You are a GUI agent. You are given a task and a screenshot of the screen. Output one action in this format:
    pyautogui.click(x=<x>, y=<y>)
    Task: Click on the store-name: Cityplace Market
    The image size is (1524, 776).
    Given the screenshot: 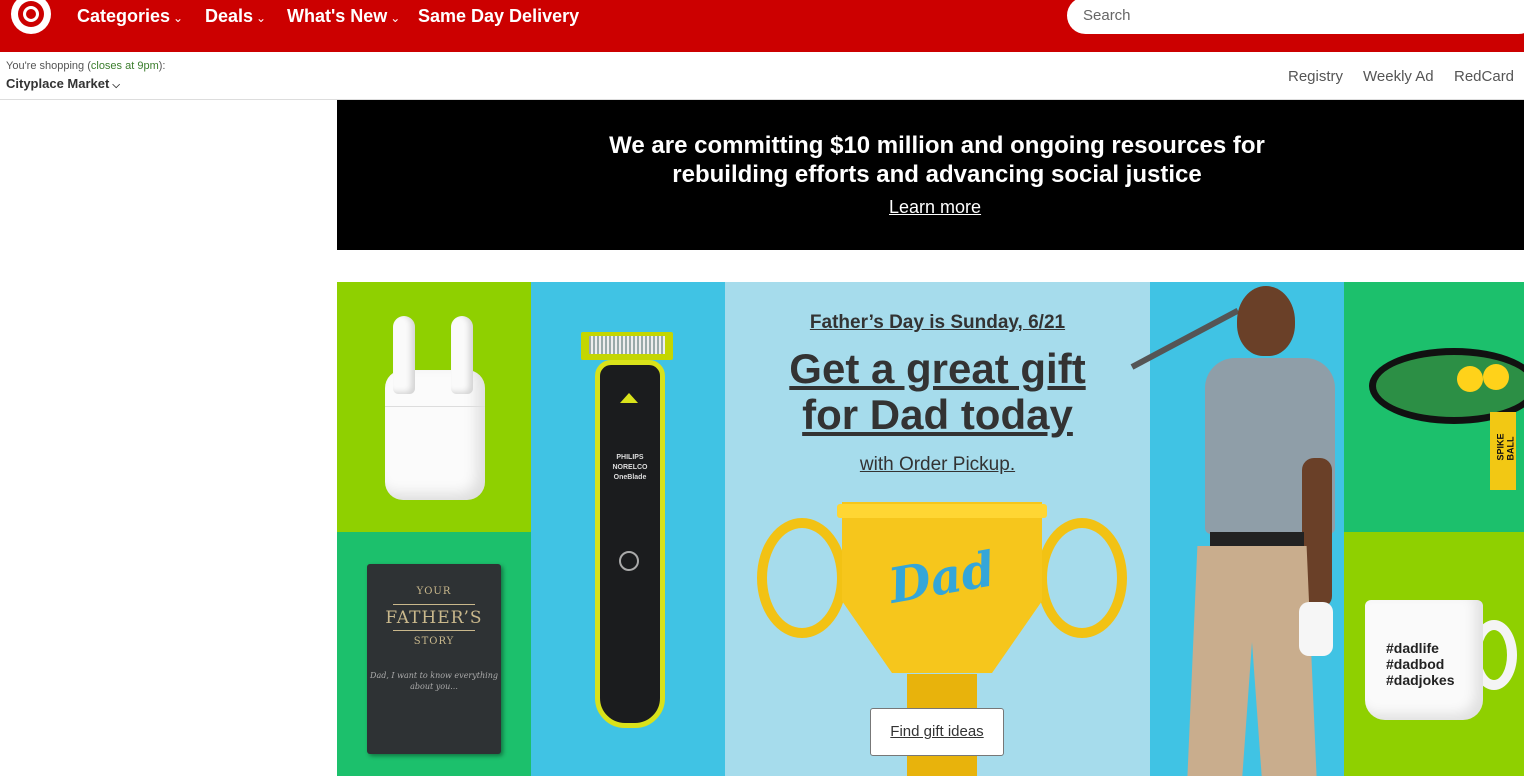 What is the action you would take?
    pyautogui.click(x=58, y=83)
    